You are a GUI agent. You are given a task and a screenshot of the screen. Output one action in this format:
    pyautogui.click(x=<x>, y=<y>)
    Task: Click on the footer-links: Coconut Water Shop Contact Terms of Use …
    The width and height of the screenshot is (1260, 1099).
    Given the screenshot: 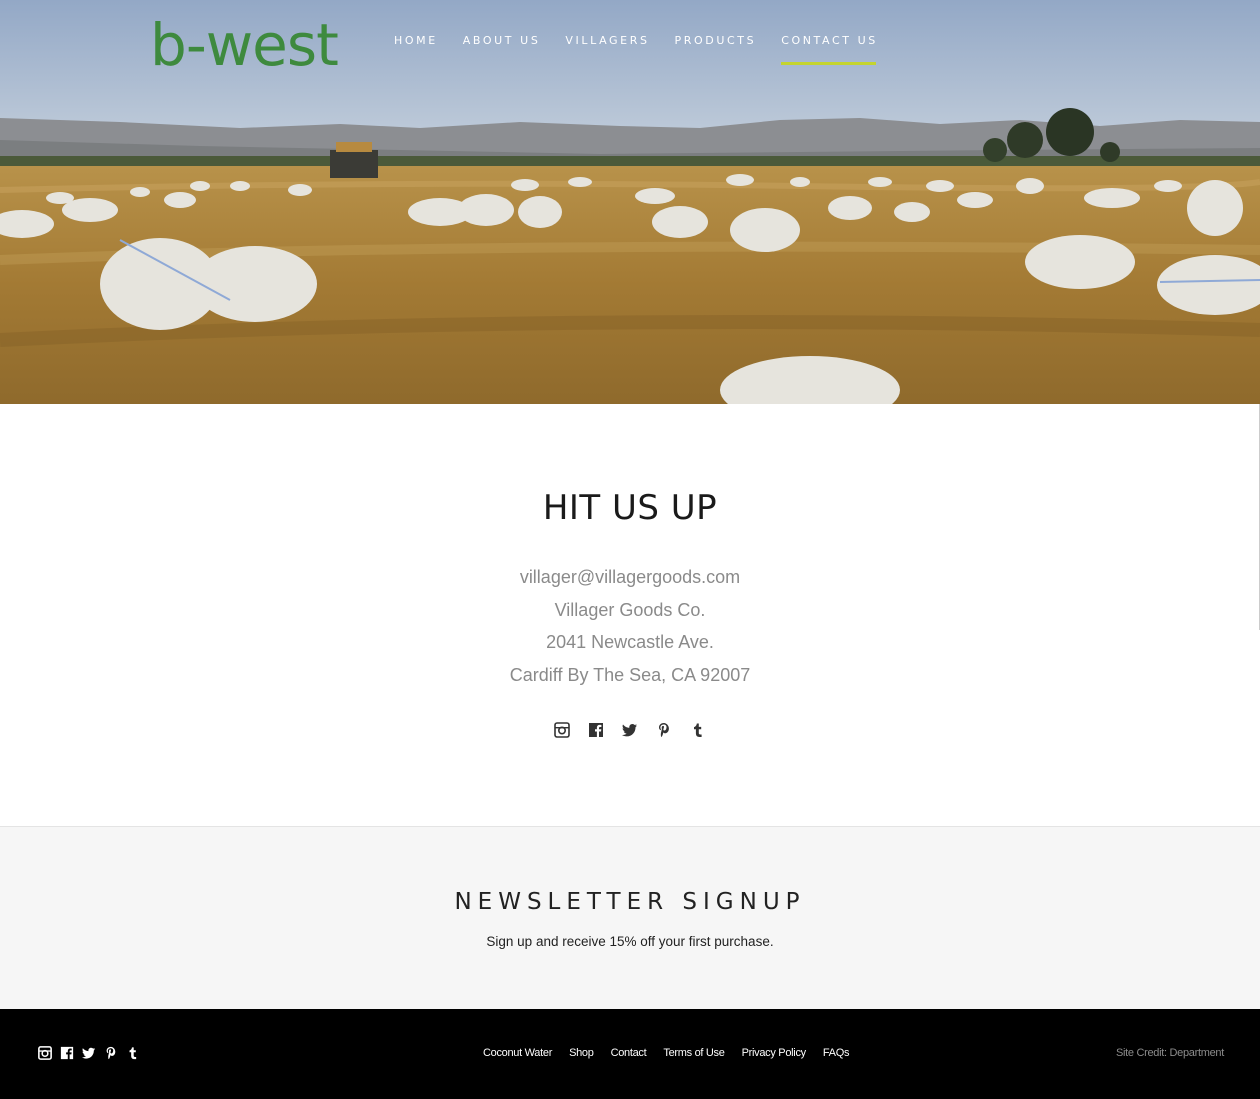 What is the action you would take?
    pyautogui.click(x=674, y=1053)
    